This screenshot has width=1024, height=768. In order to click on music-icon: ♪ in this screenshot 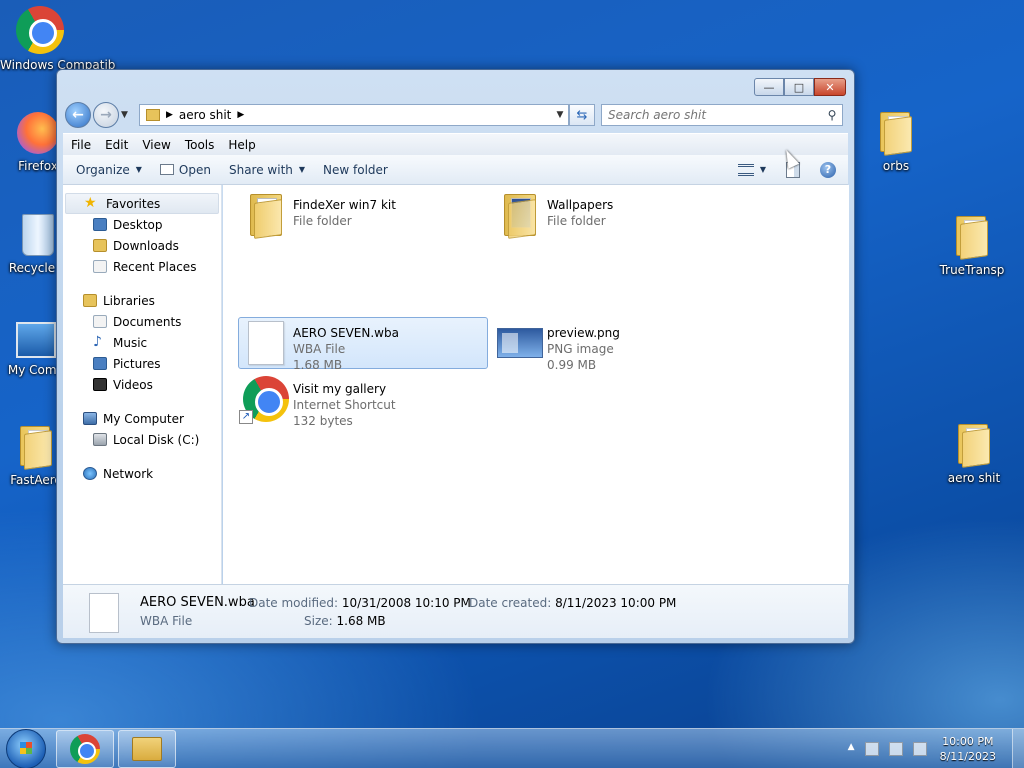, I will do `click(97, 342)`.